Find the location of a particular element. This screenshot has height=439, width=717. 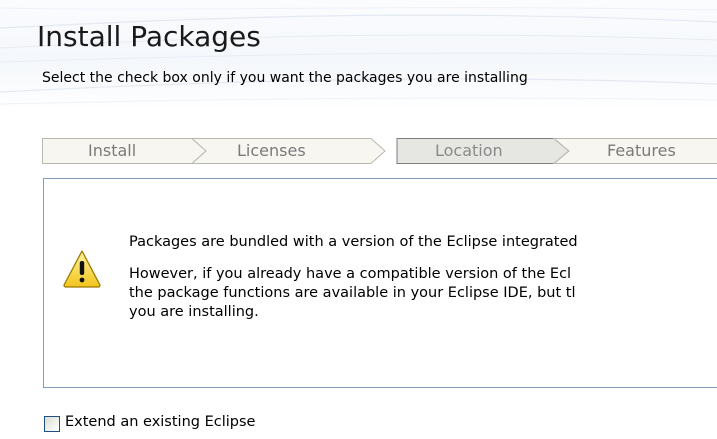

info-paragraph-2-line-3: you are installing. is located at coordinates (194, 312).